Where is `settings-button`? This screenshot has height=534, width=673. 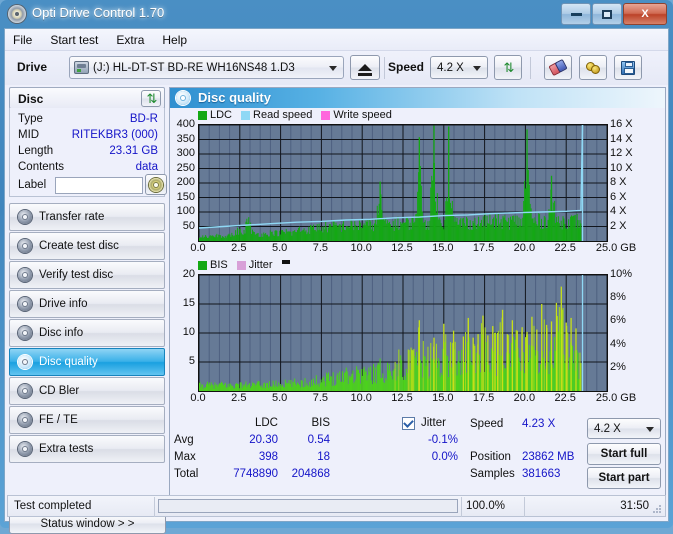
settings-button is located at coordinates (593, 67).